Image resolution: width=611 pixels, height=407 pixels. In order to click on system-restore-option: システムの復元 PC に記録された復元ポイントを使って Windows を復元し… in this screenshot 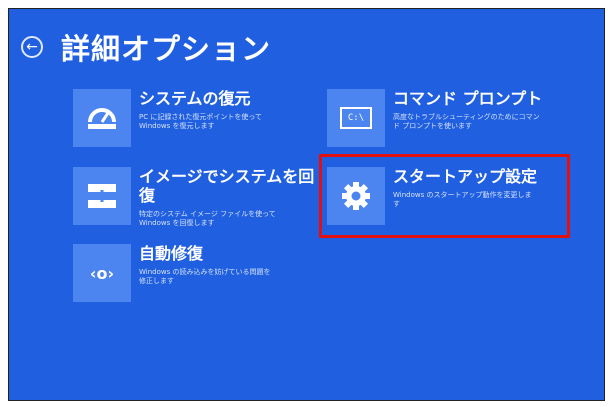, I will do `click(167, 118)`.